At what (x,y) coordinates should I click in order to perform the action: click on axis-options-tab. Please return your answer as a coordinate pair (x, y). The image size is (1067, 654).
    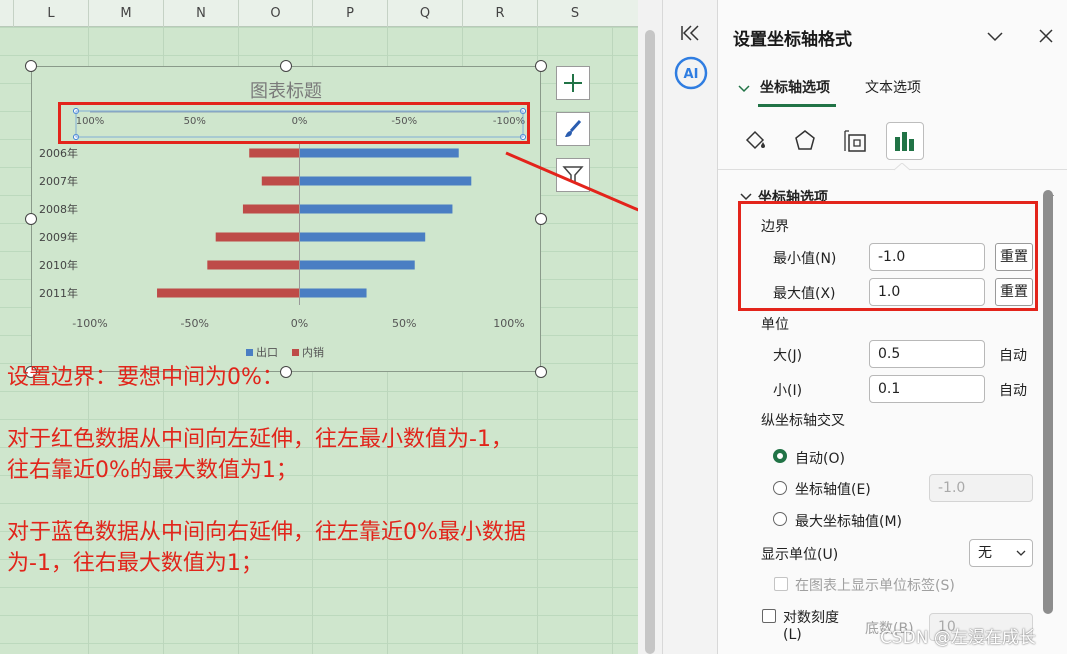
    Looking at the image, I should click on (905, 141).